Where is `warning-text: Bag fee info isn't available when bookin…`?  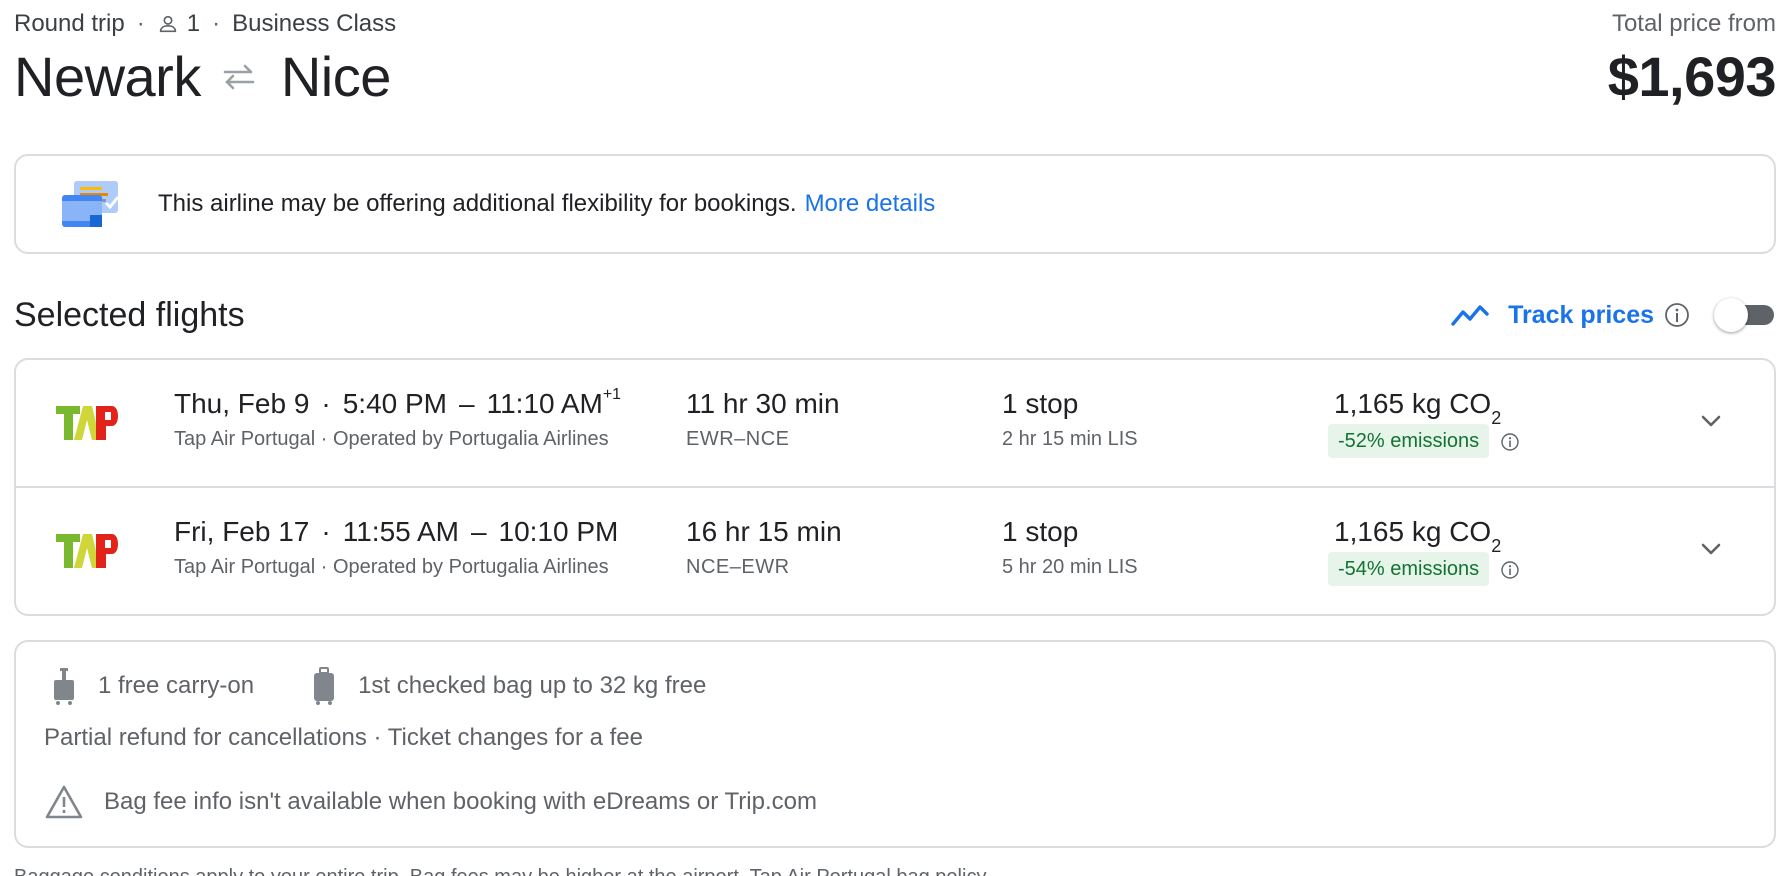
warning-text: Bag fee info isn't available when bookin… is located at coordinates (460, 801).